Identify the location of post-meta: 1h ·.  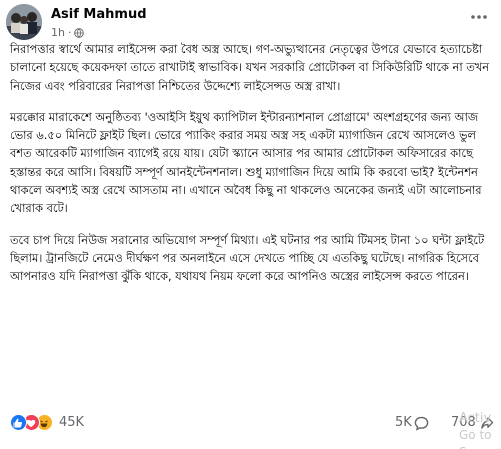
(68, 32).